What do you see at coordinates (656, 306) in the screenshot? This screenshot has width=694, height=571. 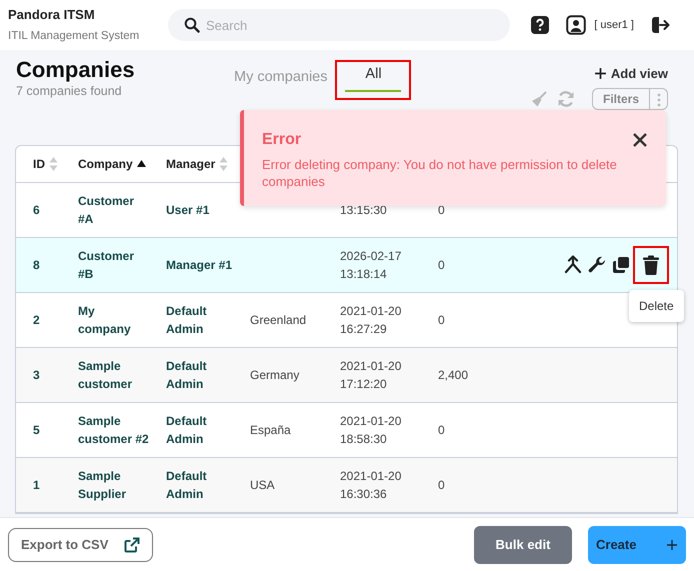 I see `tooltip: Delete` at bounding box center [656, 306].